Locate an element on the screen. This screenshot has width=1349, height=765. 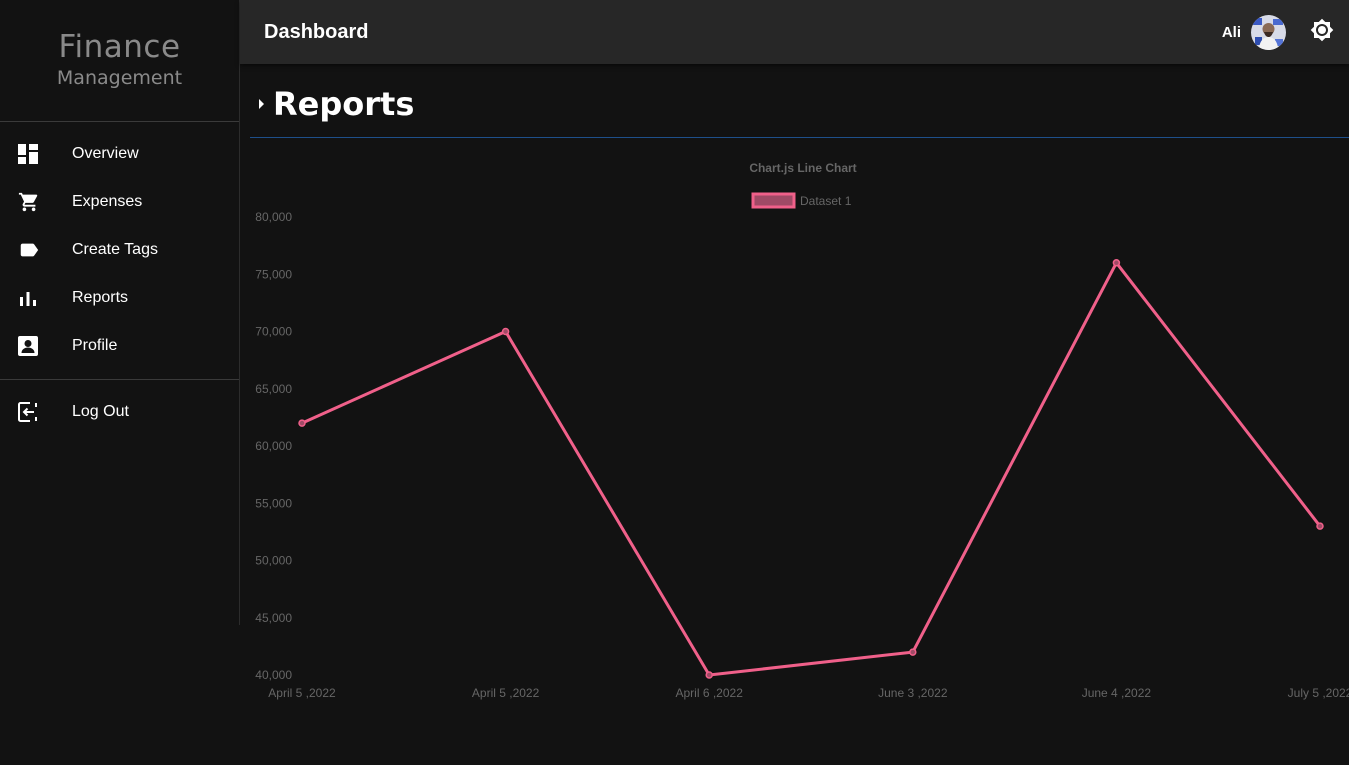
logout-button: Log Out is located at coordinates (119, 412).